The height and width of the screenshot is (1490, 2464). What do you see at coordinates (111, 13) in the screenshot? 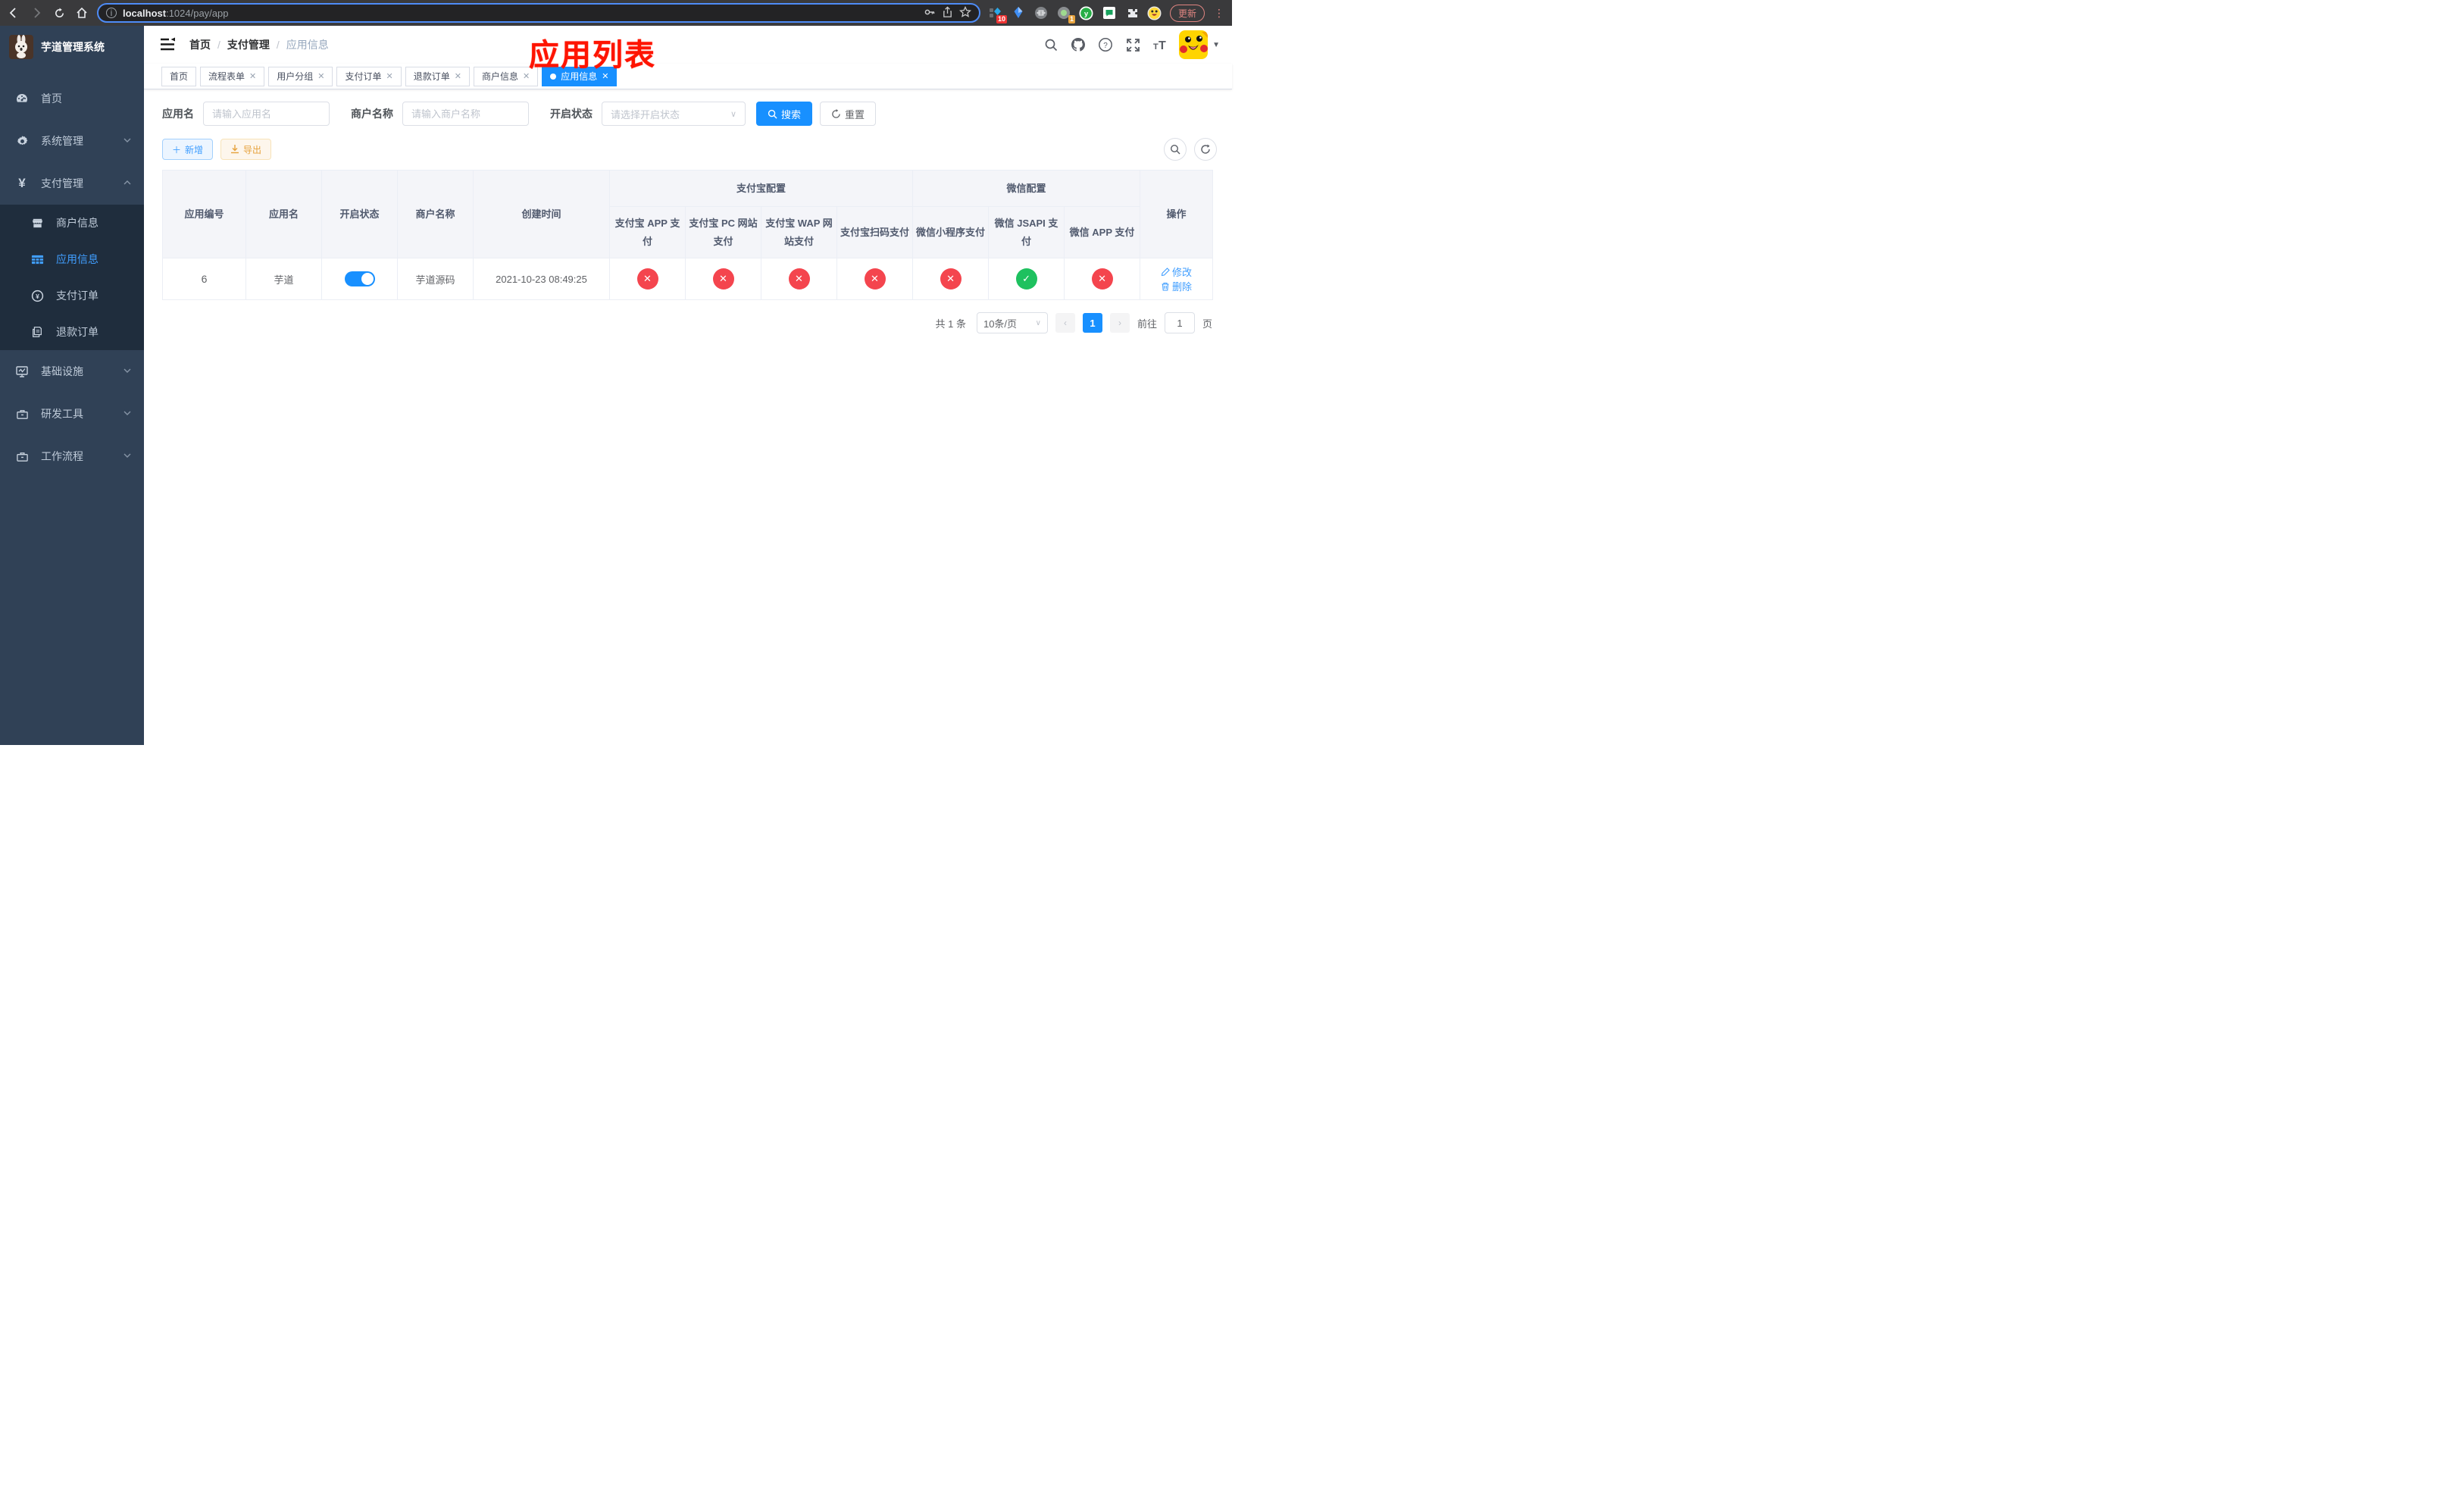
I see `site-info-icon: i` at bounding box center [111, 13].